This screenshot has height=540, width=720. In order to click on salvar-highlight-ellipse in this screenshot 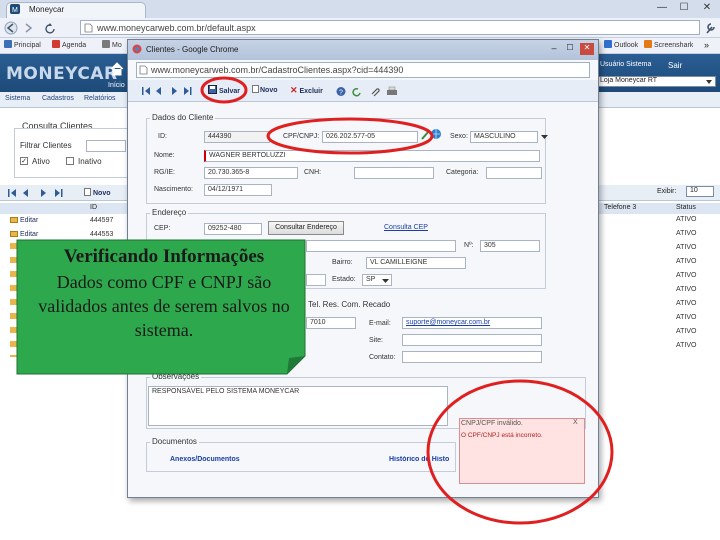, I will do `click(224, 90)`.